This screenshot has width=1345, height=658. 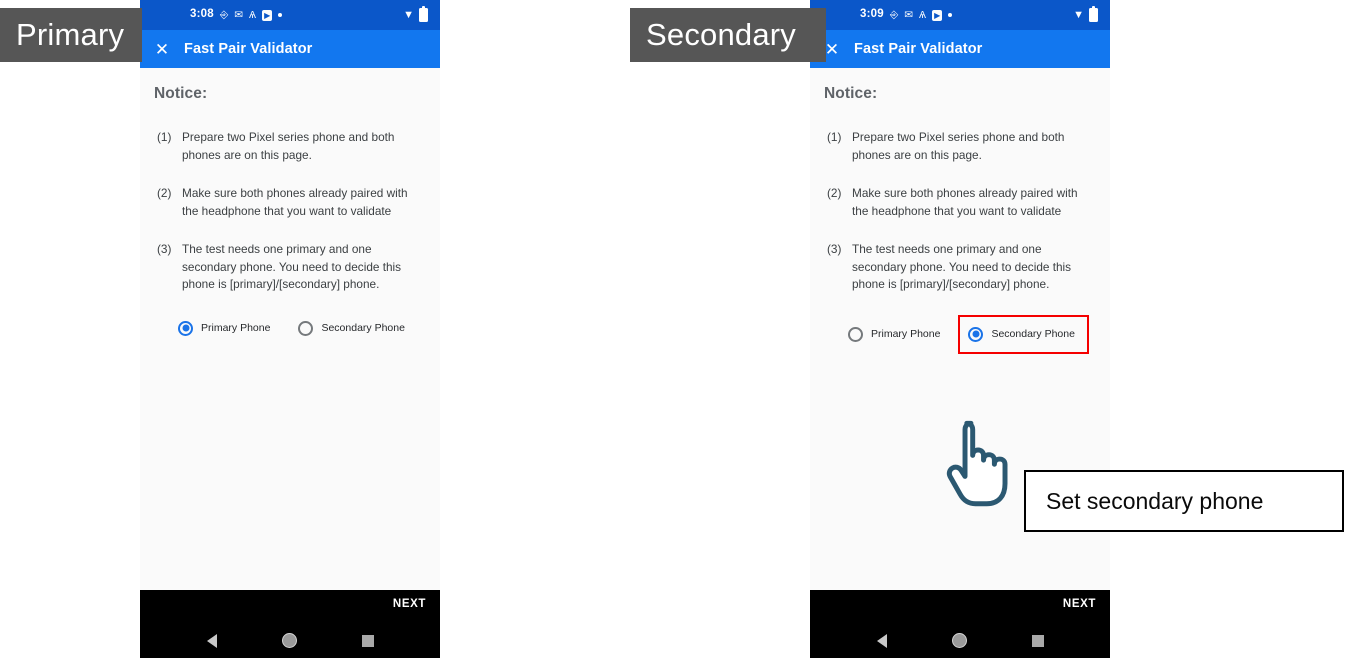 I want to click on close-icon: ✕, so click(x=162, y=49).